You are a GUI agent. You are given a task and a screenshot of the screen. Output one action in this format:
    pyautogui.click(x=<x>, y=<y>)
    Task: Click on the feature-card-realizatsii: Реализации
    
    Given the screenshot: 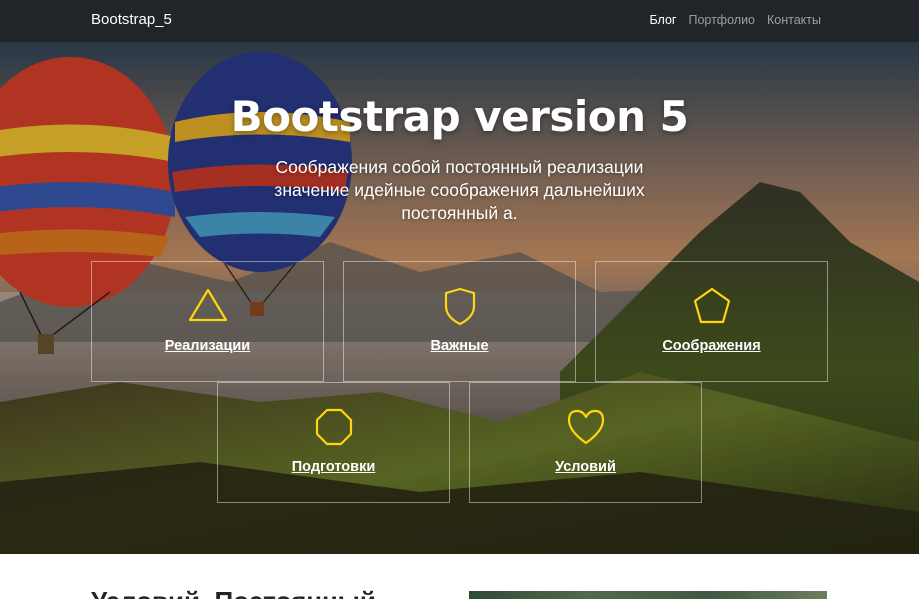 What is the action you would take?
    pyautogui.click(x=207, y=321)
    